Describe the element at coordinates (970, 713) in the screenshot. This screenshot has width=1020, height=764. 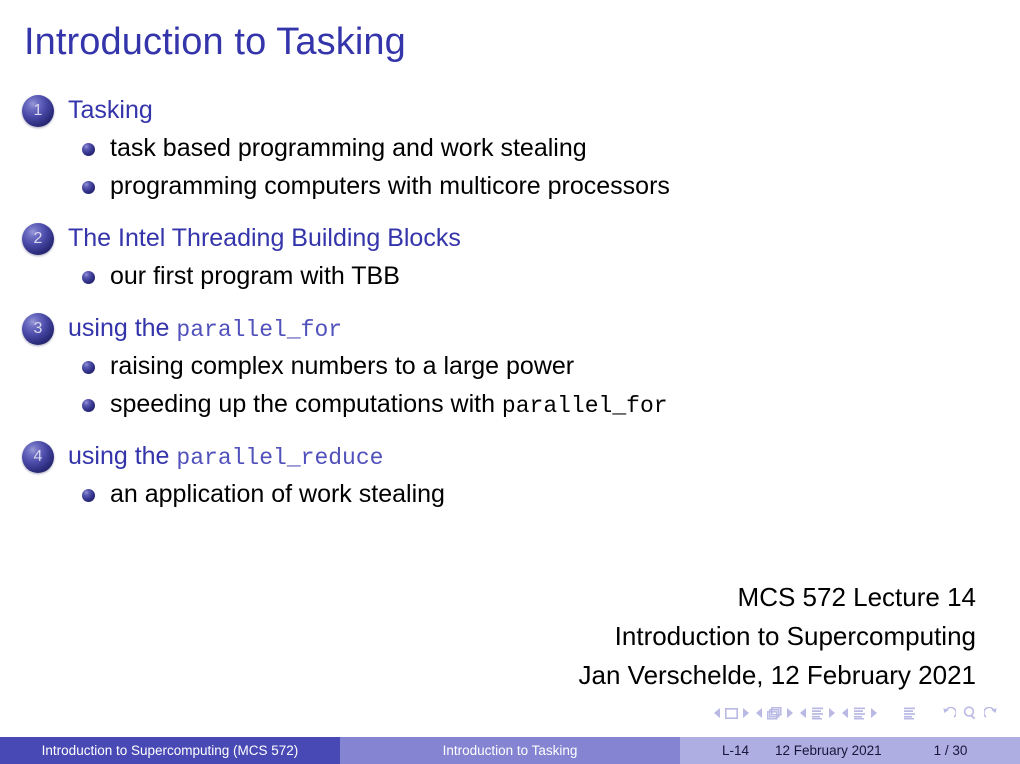
I see `search-icon` at that location.